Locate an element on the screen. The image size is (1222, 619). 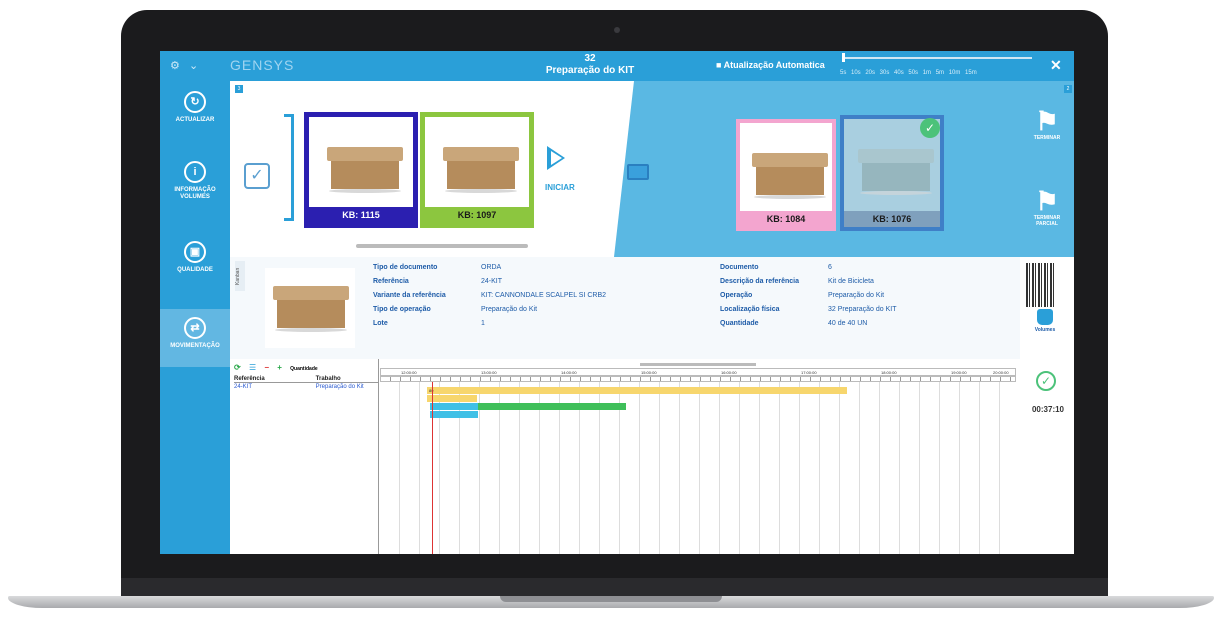
col-trabalho: Trabalho is located at coordinates (328, 379).